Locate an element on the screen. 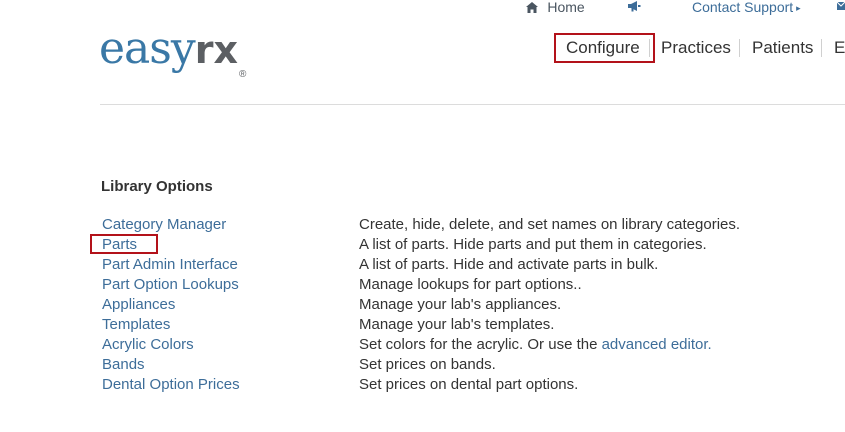  logo-easy-text: easy is located at coordinates (147, 48).